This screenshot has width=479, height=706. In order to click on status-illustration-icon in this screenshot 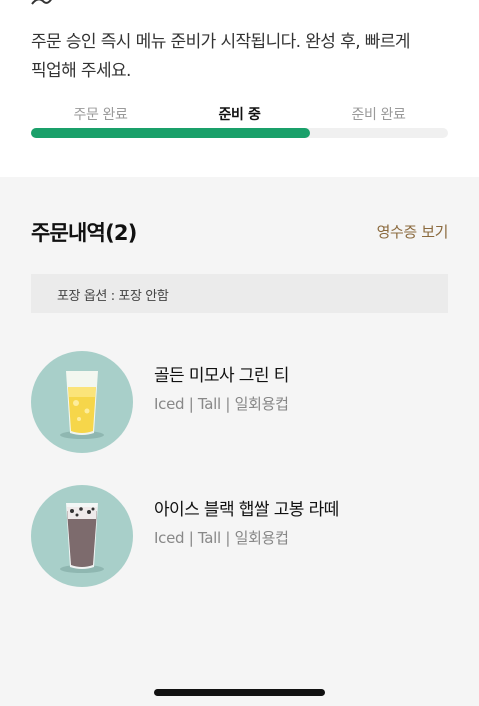, I will do `click(41, 2)`.